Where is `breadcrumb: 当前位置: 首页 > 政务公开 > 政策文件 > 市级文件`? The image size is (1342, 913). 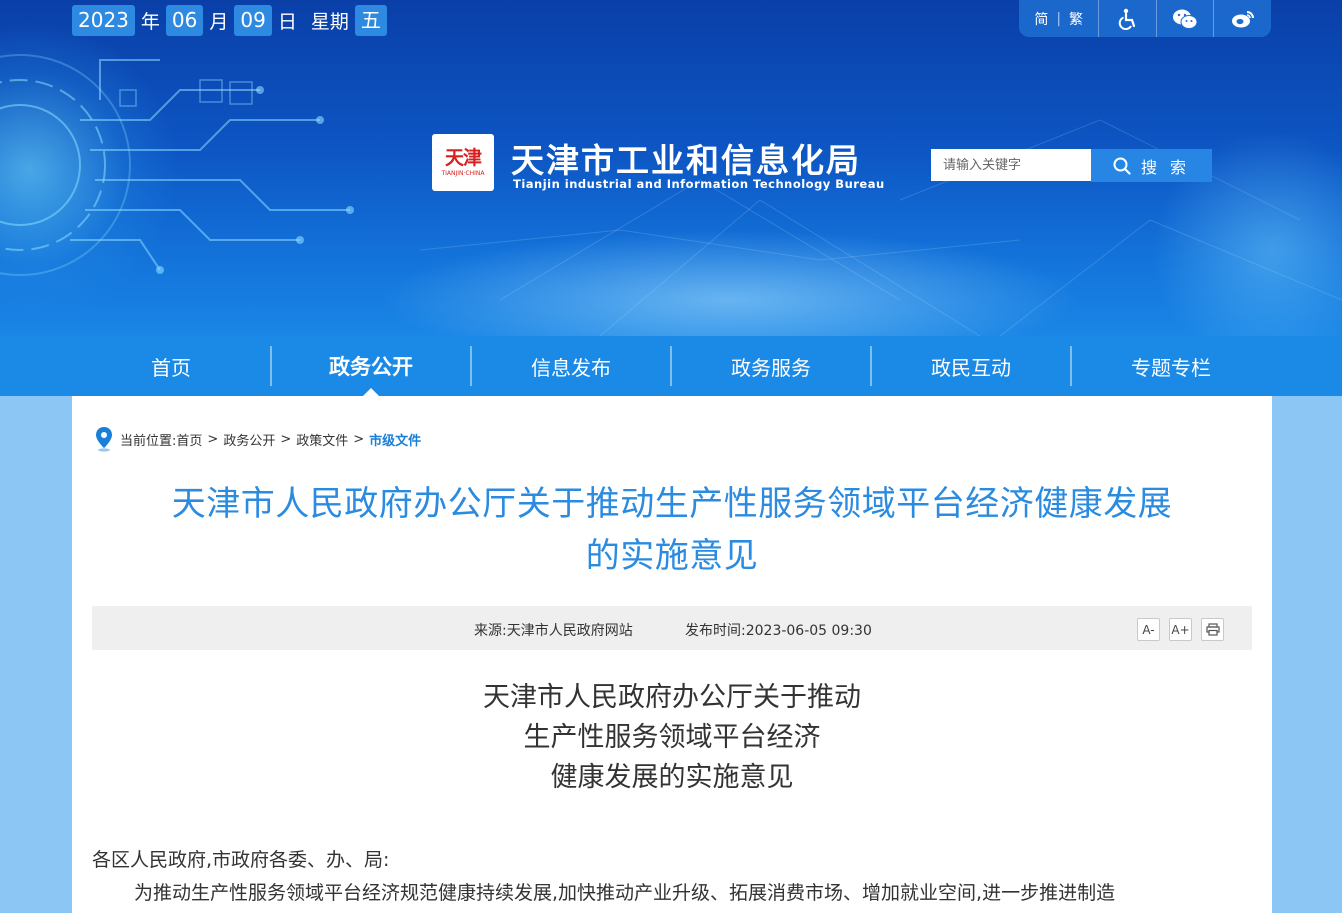
breadcrumb: 当前位置: 首页 > 政务公开 > 政策文件 > 市级文件 is located at coordinates (257, 439).